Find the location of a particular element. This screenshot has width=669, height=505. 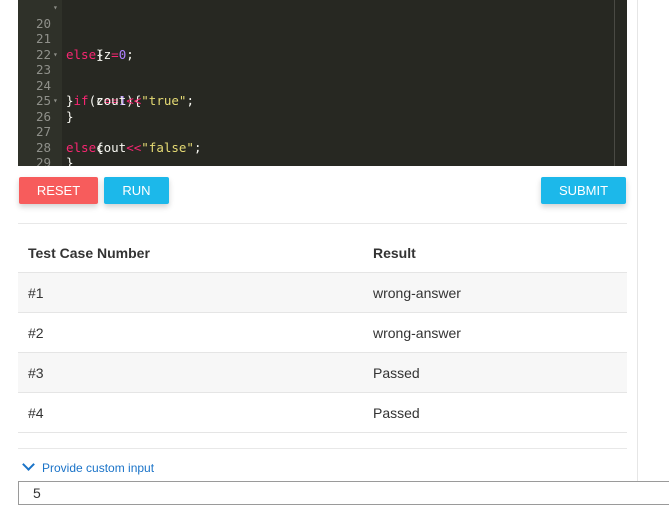

chevron-down-icon is located at coordinates (28, 464).